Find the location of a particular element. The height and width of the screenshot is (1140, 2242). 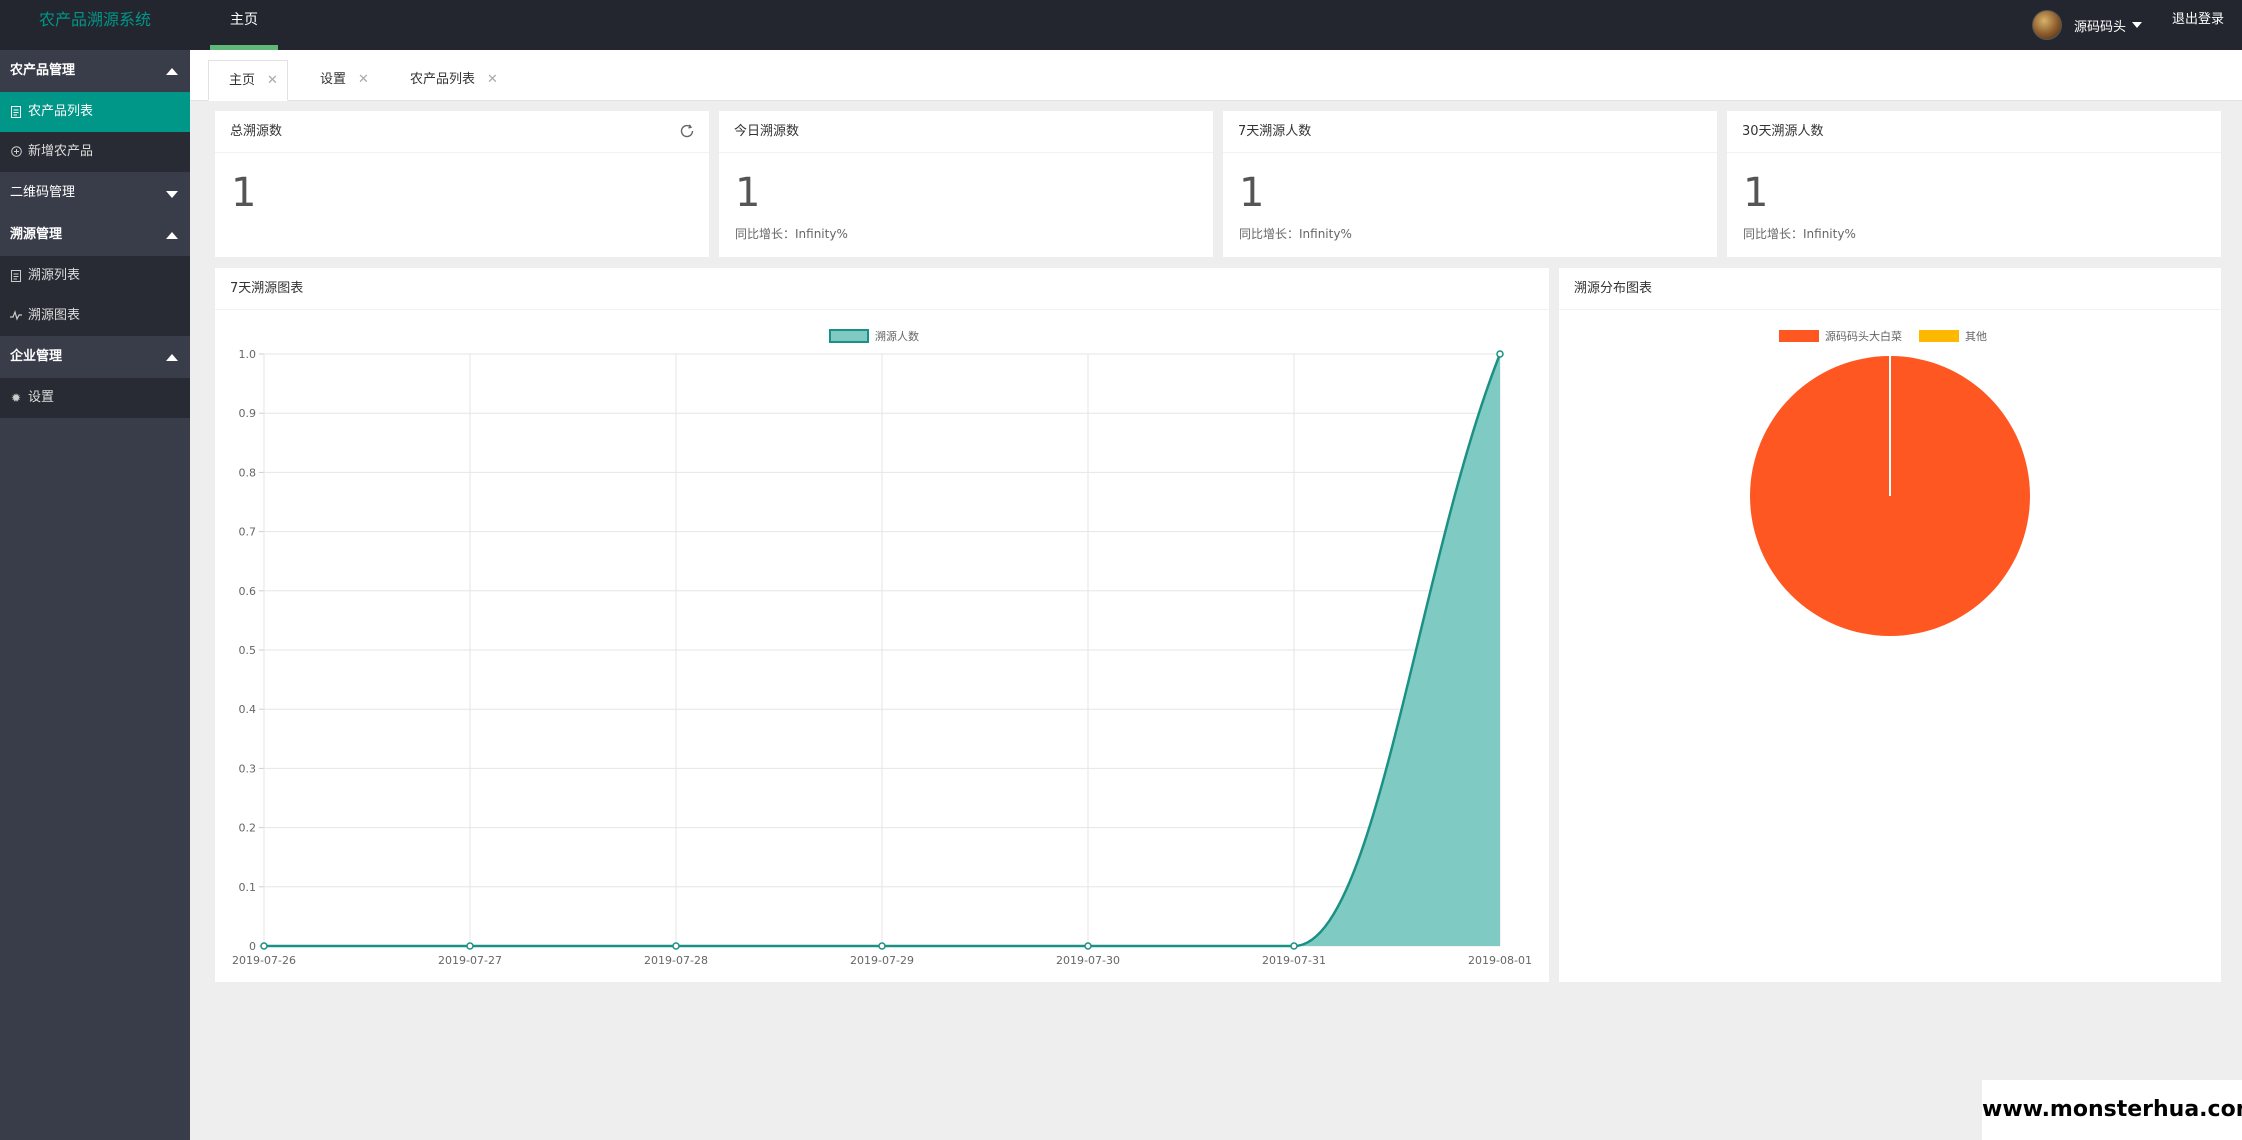

sidebar-item-trace-list: 溯源列表 is located at coordinates (95, 276).